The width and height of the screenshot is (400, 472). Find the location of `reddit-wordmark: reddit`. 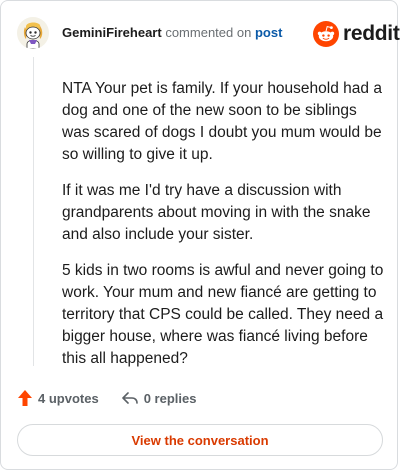

reddit-wordmark: reddit is located at coordinates (371, 33).